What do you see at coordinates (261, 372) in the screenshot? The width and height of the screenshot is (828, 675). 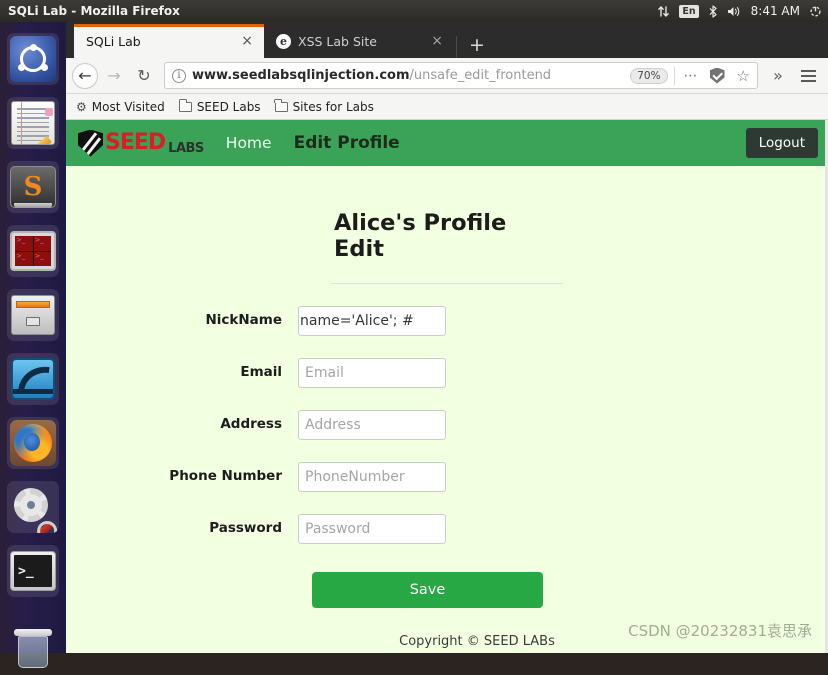 I see `email-label: Email` at bounding box center [261, 372].